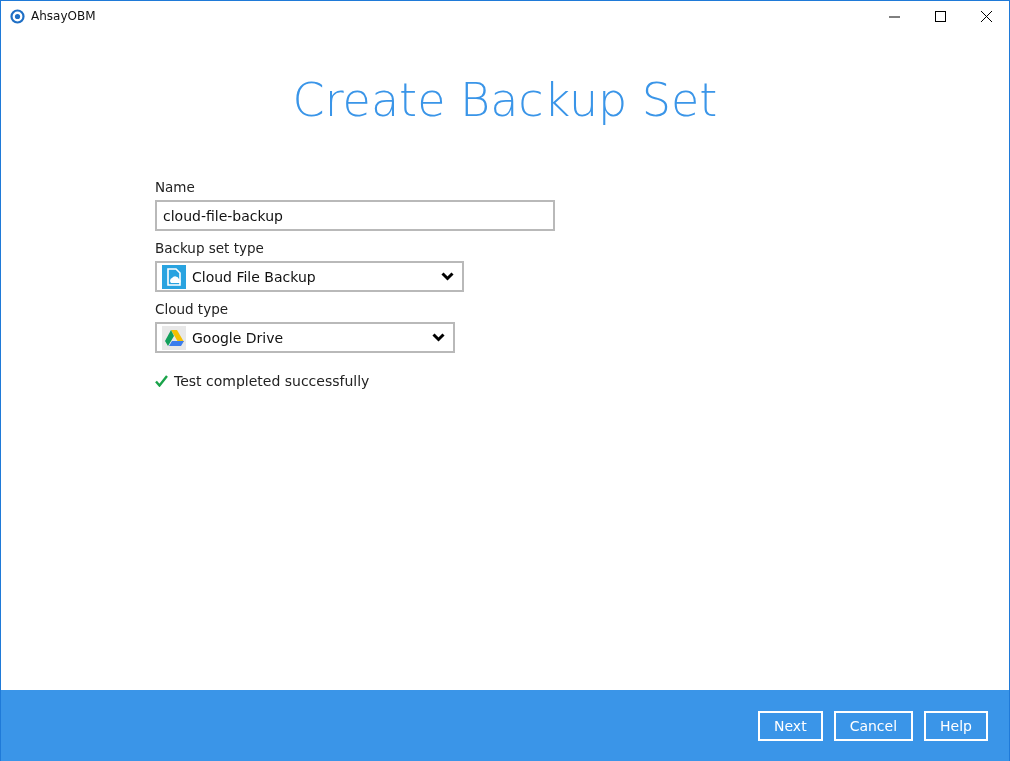 This screenshot has height=761, width=1010. What do you see at coordinates (272, 381) in the screenshot?
I see `status-message: Test completed successfully` at bounding box center [272, 381].